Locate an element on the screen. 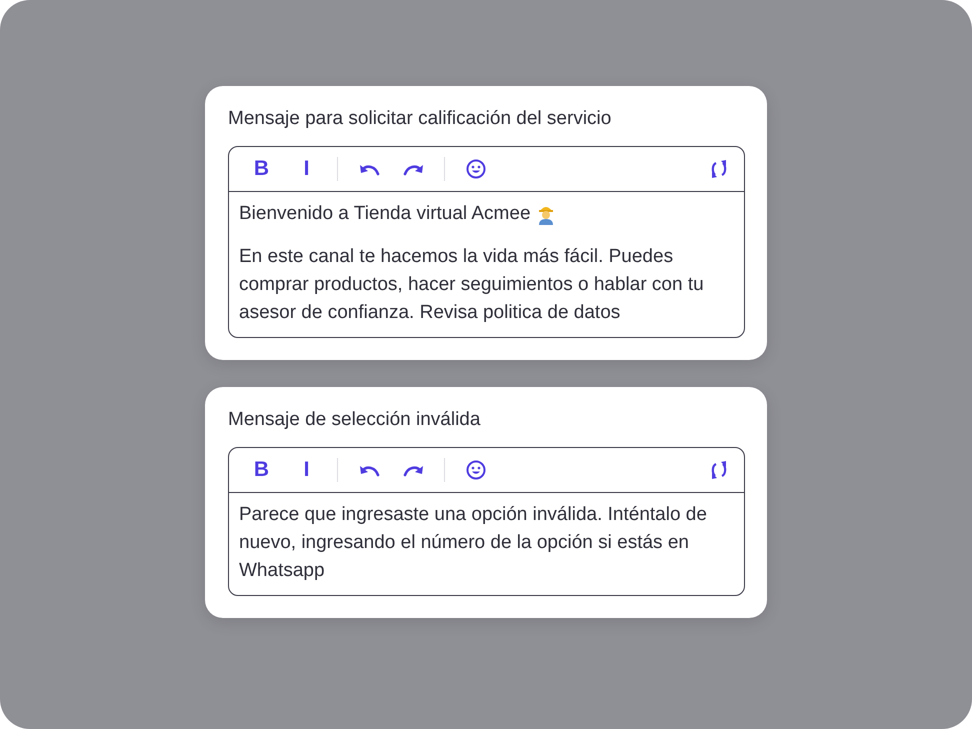  message-editor: B I Parece que ingresaste una opción inválida. Inténtalo de nuevo, ingresando el número de la opción si estás en Whatsapp is located at coordinates (486, 521).